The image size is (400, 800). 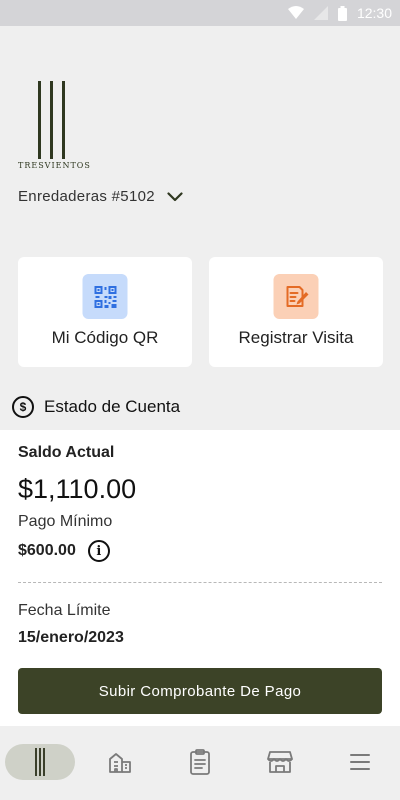 What do you see at coordinates (71, 637) in the screenshot?
I see `due-date-value: 15/enero/2023` at bounding box center [71, 637].